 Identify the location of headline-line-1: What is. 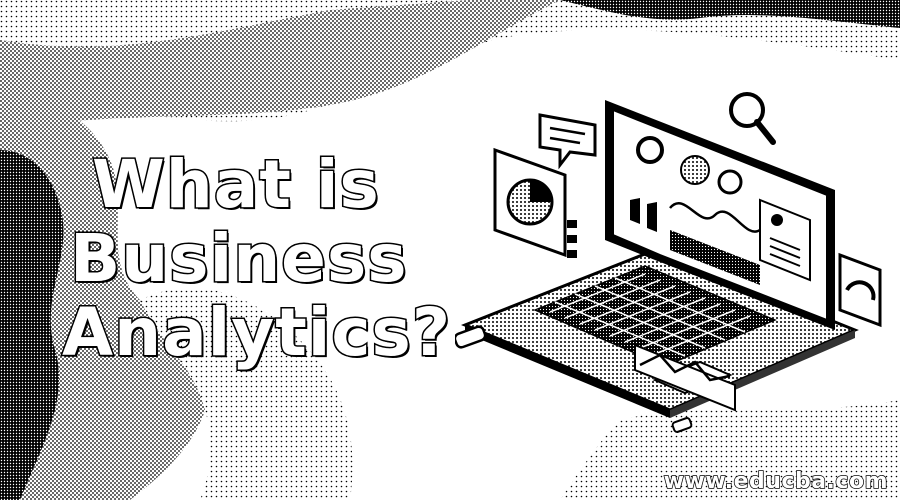
(236, 184).